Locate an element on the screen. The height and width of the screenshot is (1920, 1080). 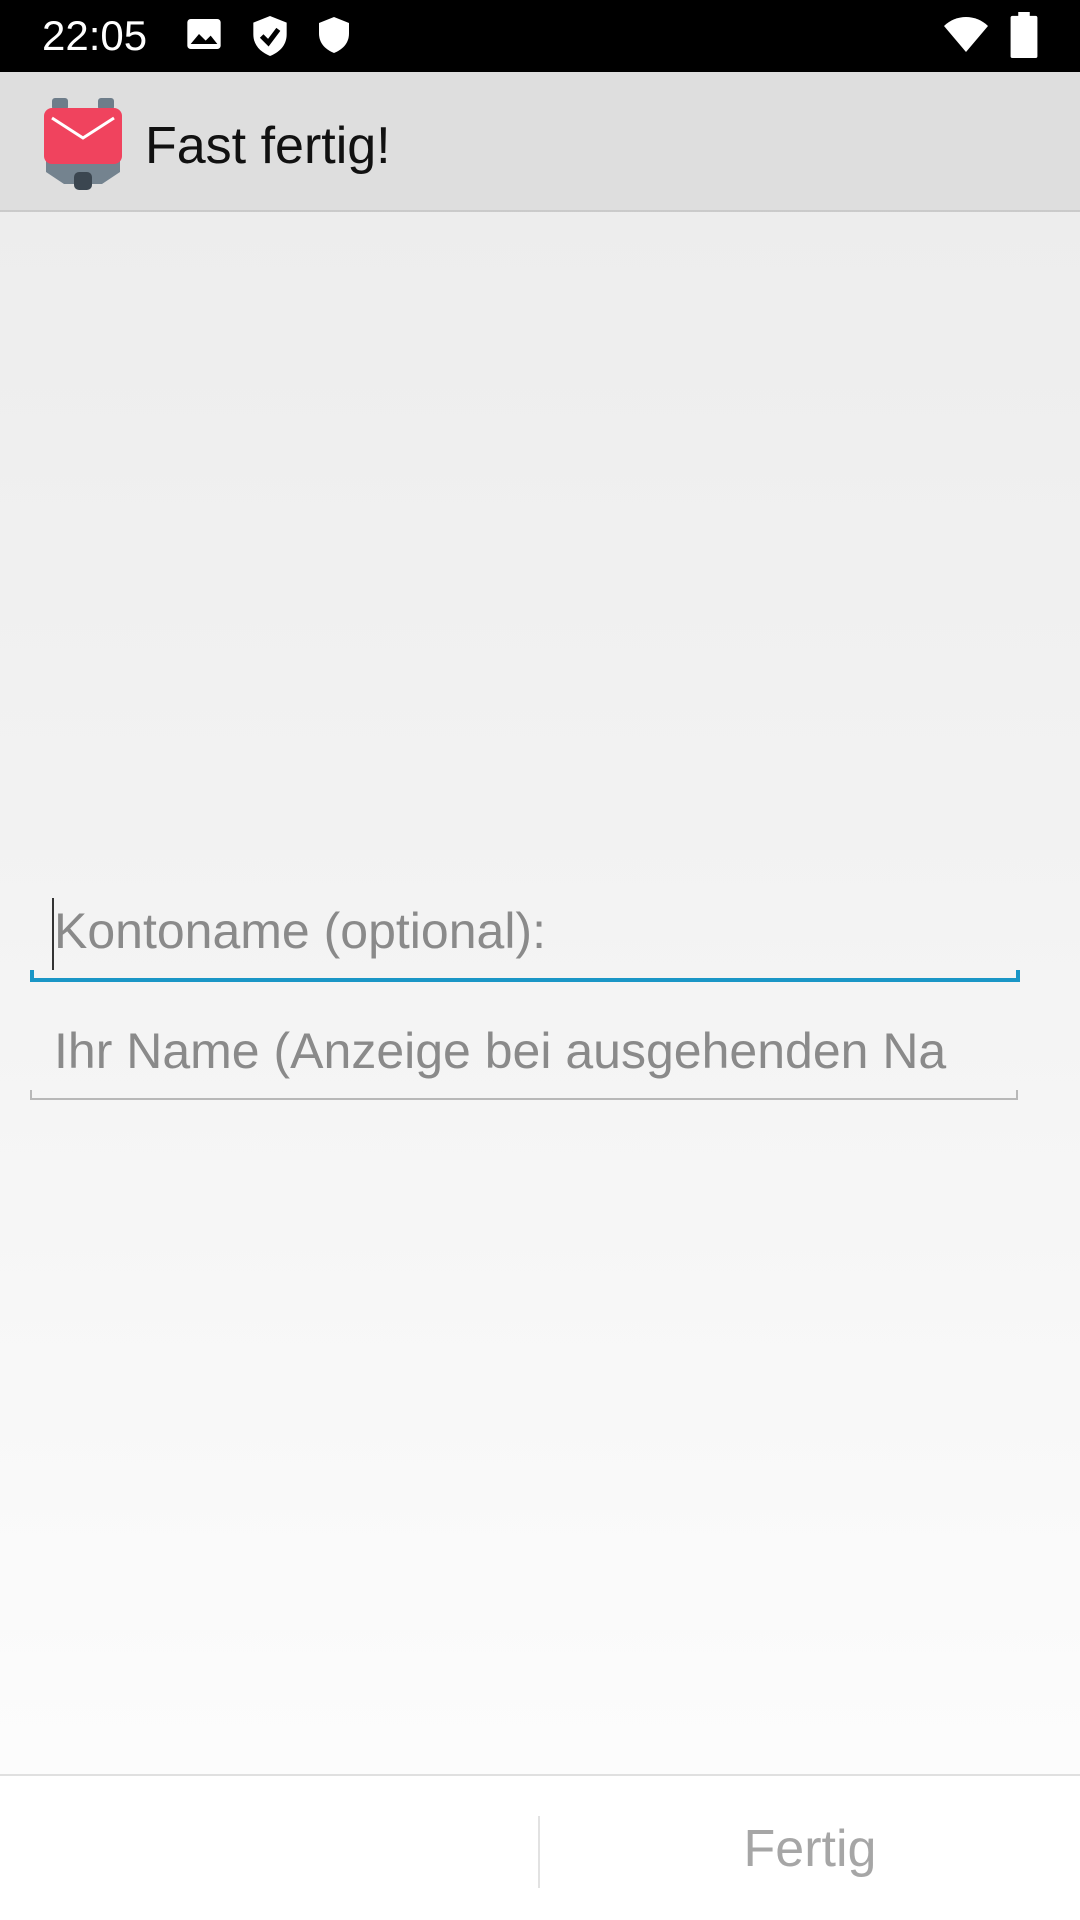
shield-icon is located at coordinates (334, 37).